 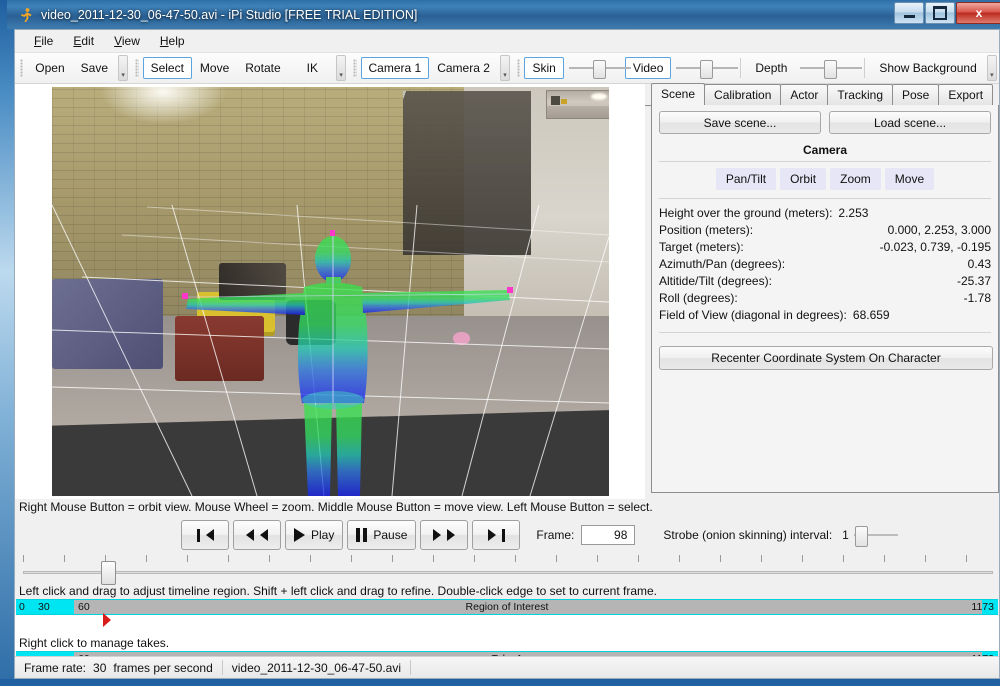 I want to click on property-label: Roll (degrees):, so click(x=698, y=298).